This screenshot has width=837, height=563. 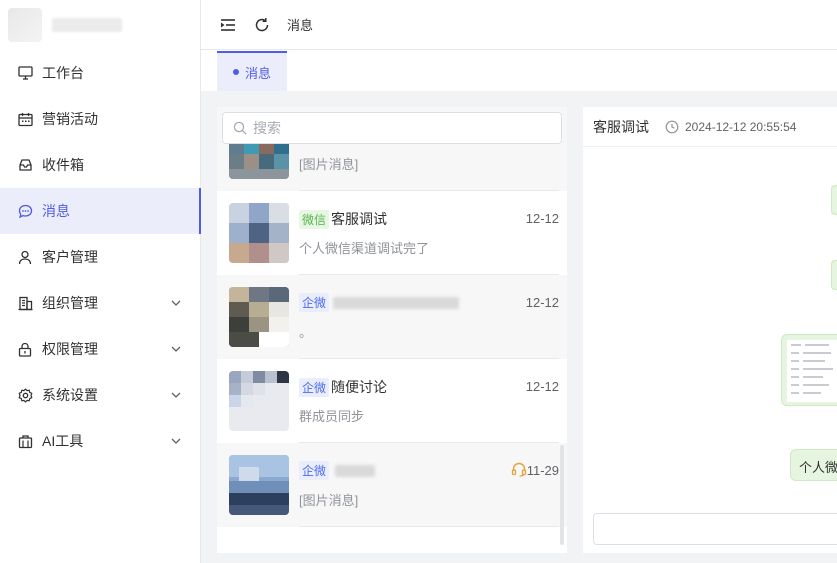 I want to click on image-message-bubble, so click(x=809, y=370).